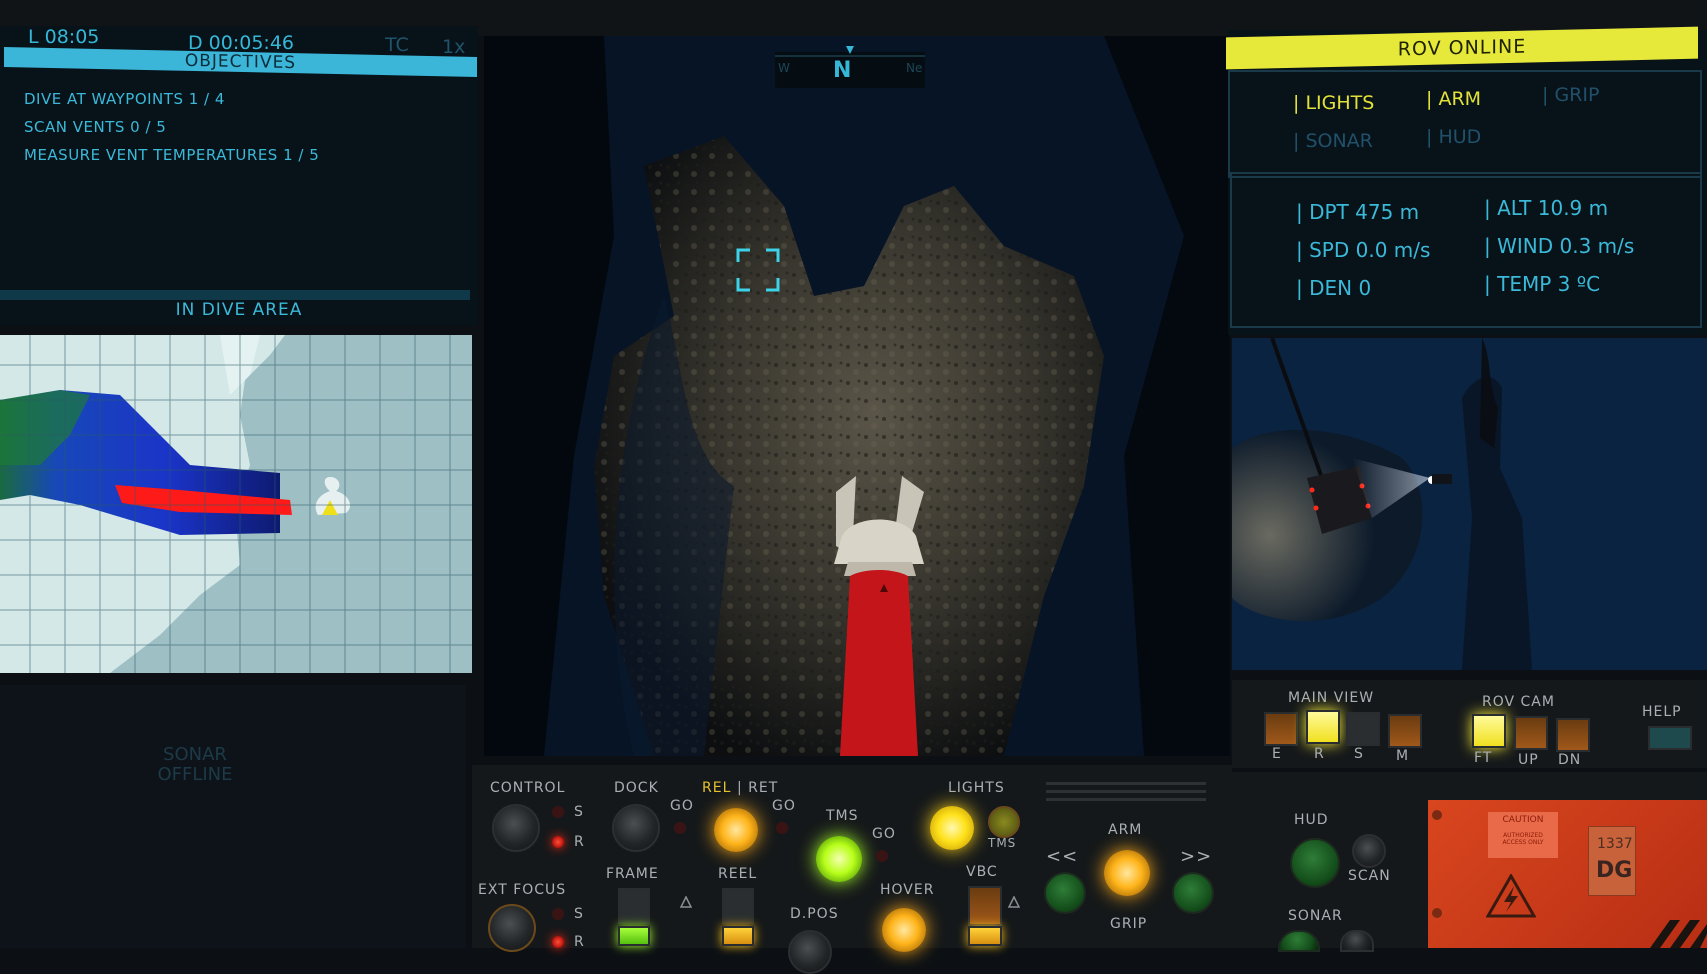  What do you see at coordinates (985, 906) in the screenshot?
I see `vbc-switch` at bounding box center [985, 906].